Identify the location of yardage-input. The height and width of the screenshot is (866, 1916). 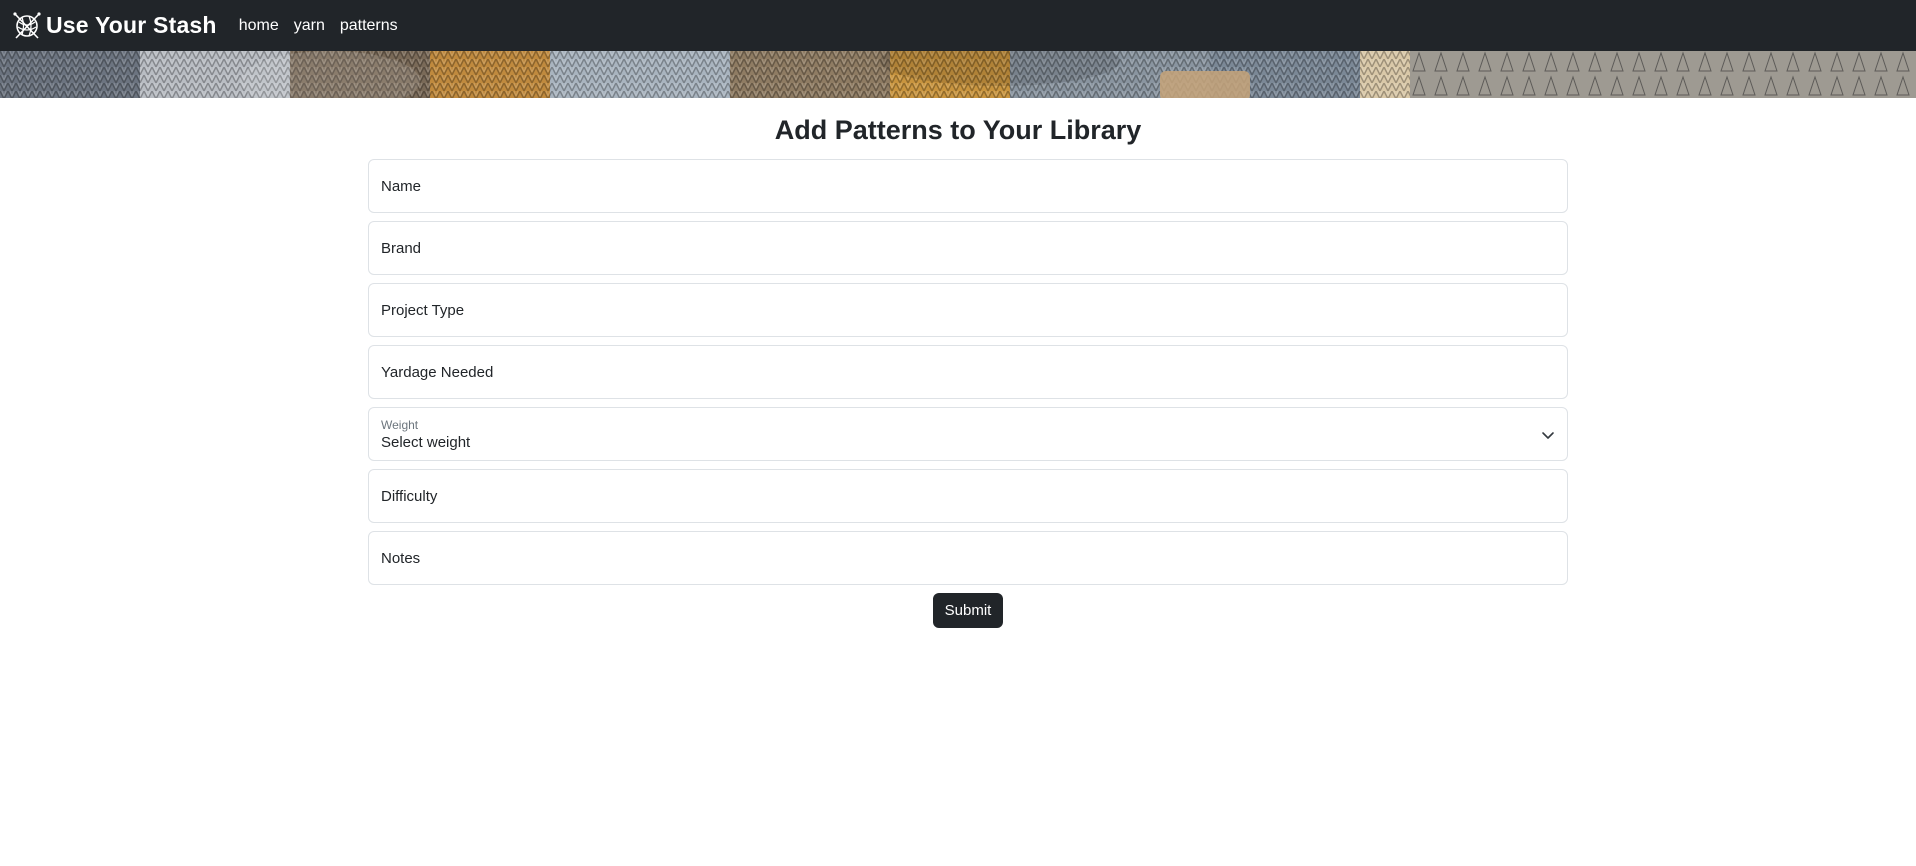
(968, 372).